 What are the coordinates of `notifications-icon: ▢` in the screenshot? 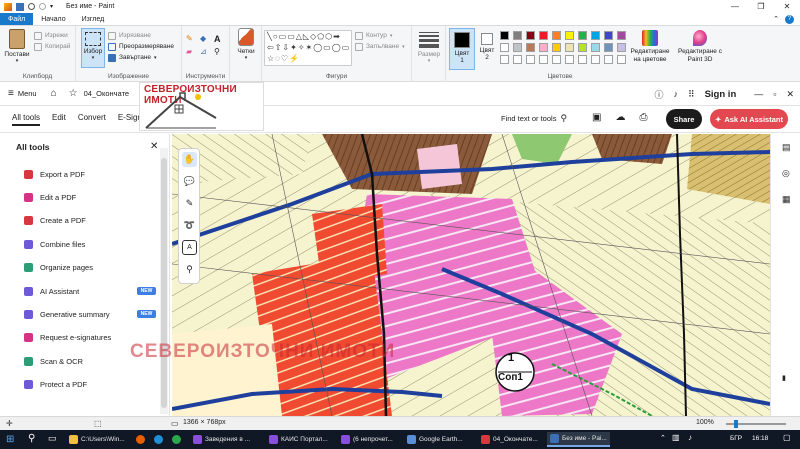 It's located at (787, 437).